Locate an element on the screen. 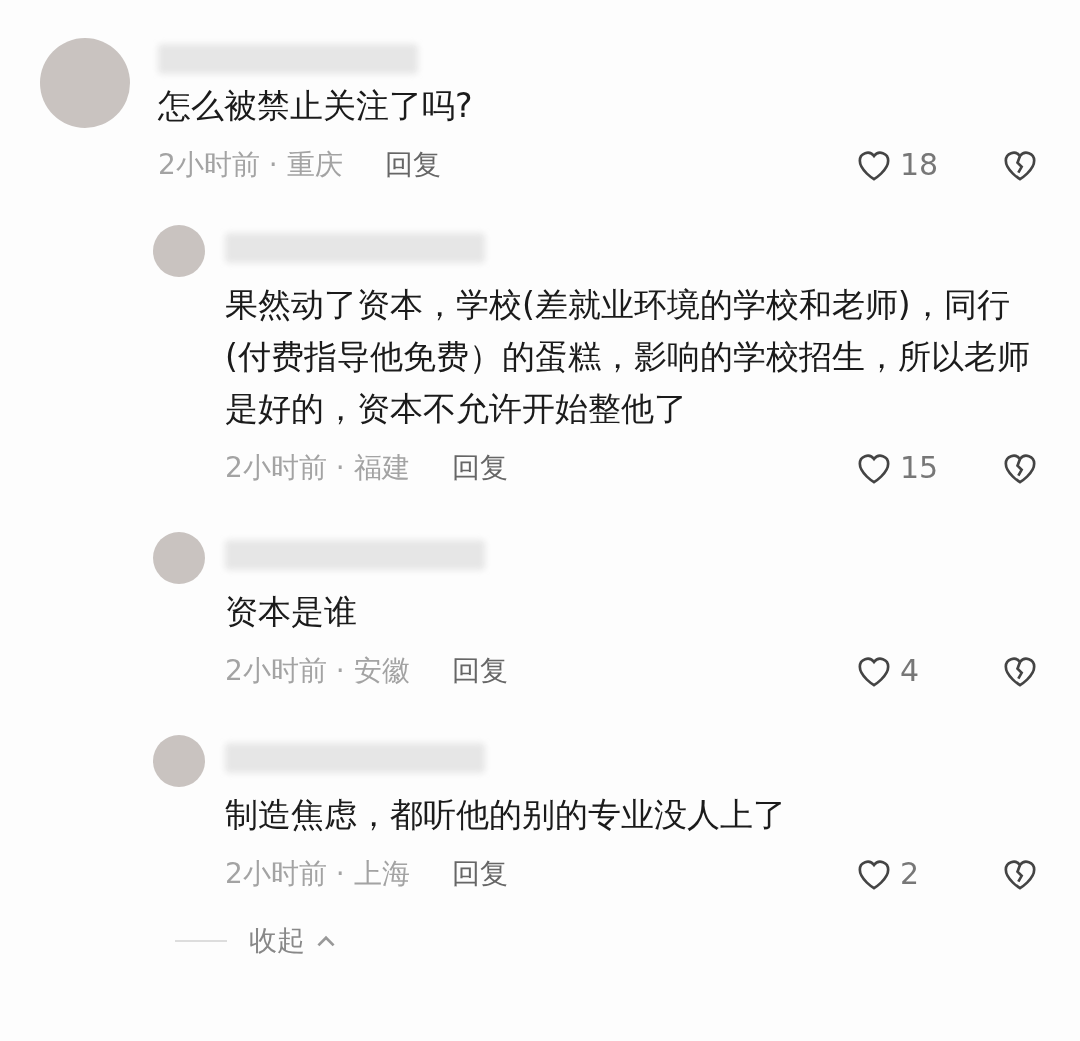 This screenshot has height=1041, width=1080. comment-meta: 2小时前 · 福建 is located at coordinates (317, 467).